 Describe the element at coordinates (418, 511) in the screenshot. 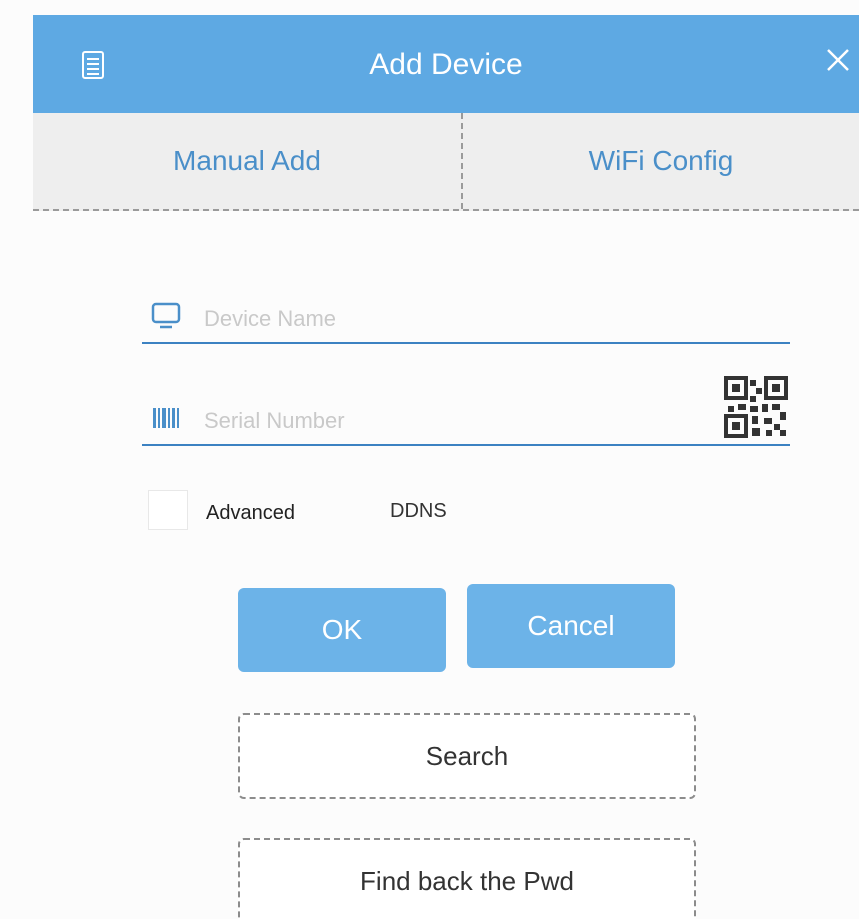

I see `ddns-label: DDNS` at that location.